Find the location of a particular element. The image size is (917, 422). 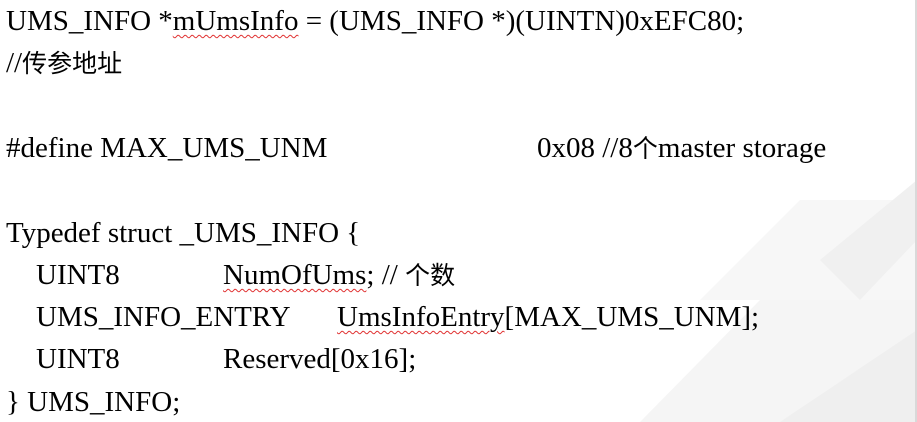

line5-type: UINT8 is located at coordinates (78, 275).